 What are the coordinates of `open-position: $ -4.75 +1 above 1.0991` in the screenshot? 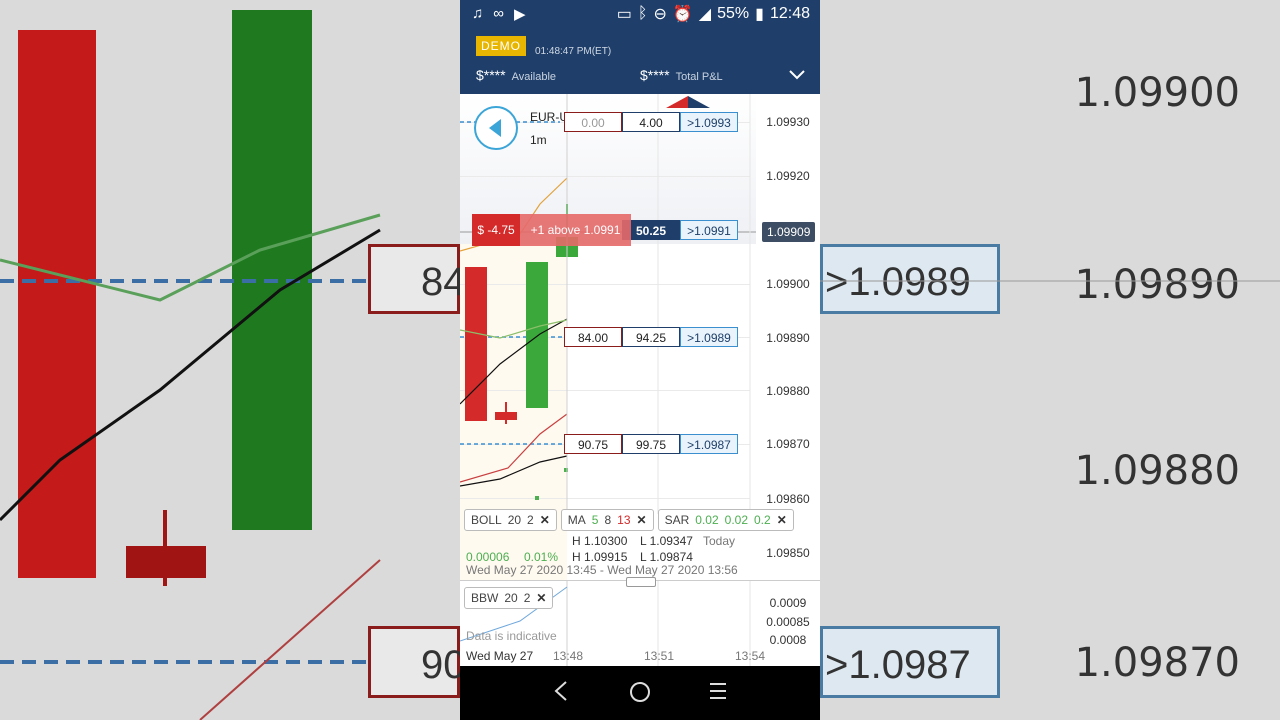 It's located at (551, 230).